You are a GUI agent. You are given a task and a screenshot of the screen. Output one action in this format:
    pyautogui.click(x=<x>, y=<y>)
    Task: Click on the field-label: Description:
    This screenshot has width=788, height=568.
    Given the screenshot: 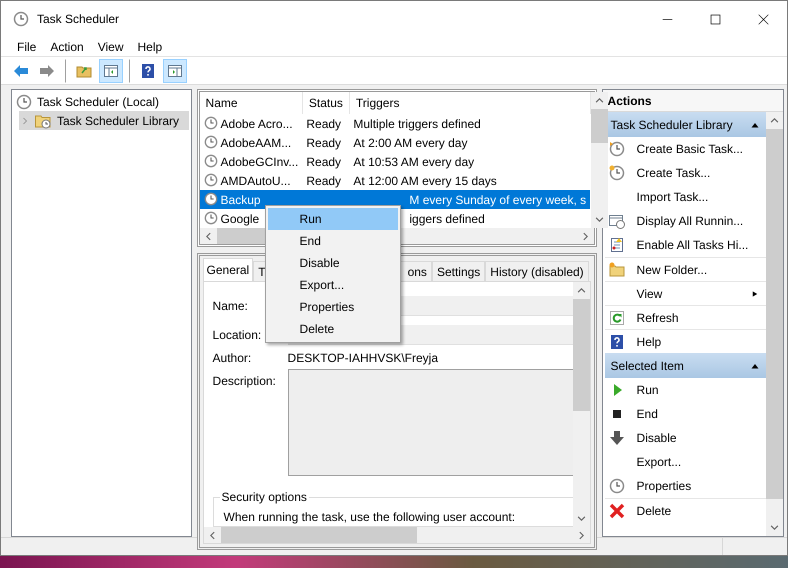 What is the action you would take?
    pyautogui.click(x=244, y=381)
    